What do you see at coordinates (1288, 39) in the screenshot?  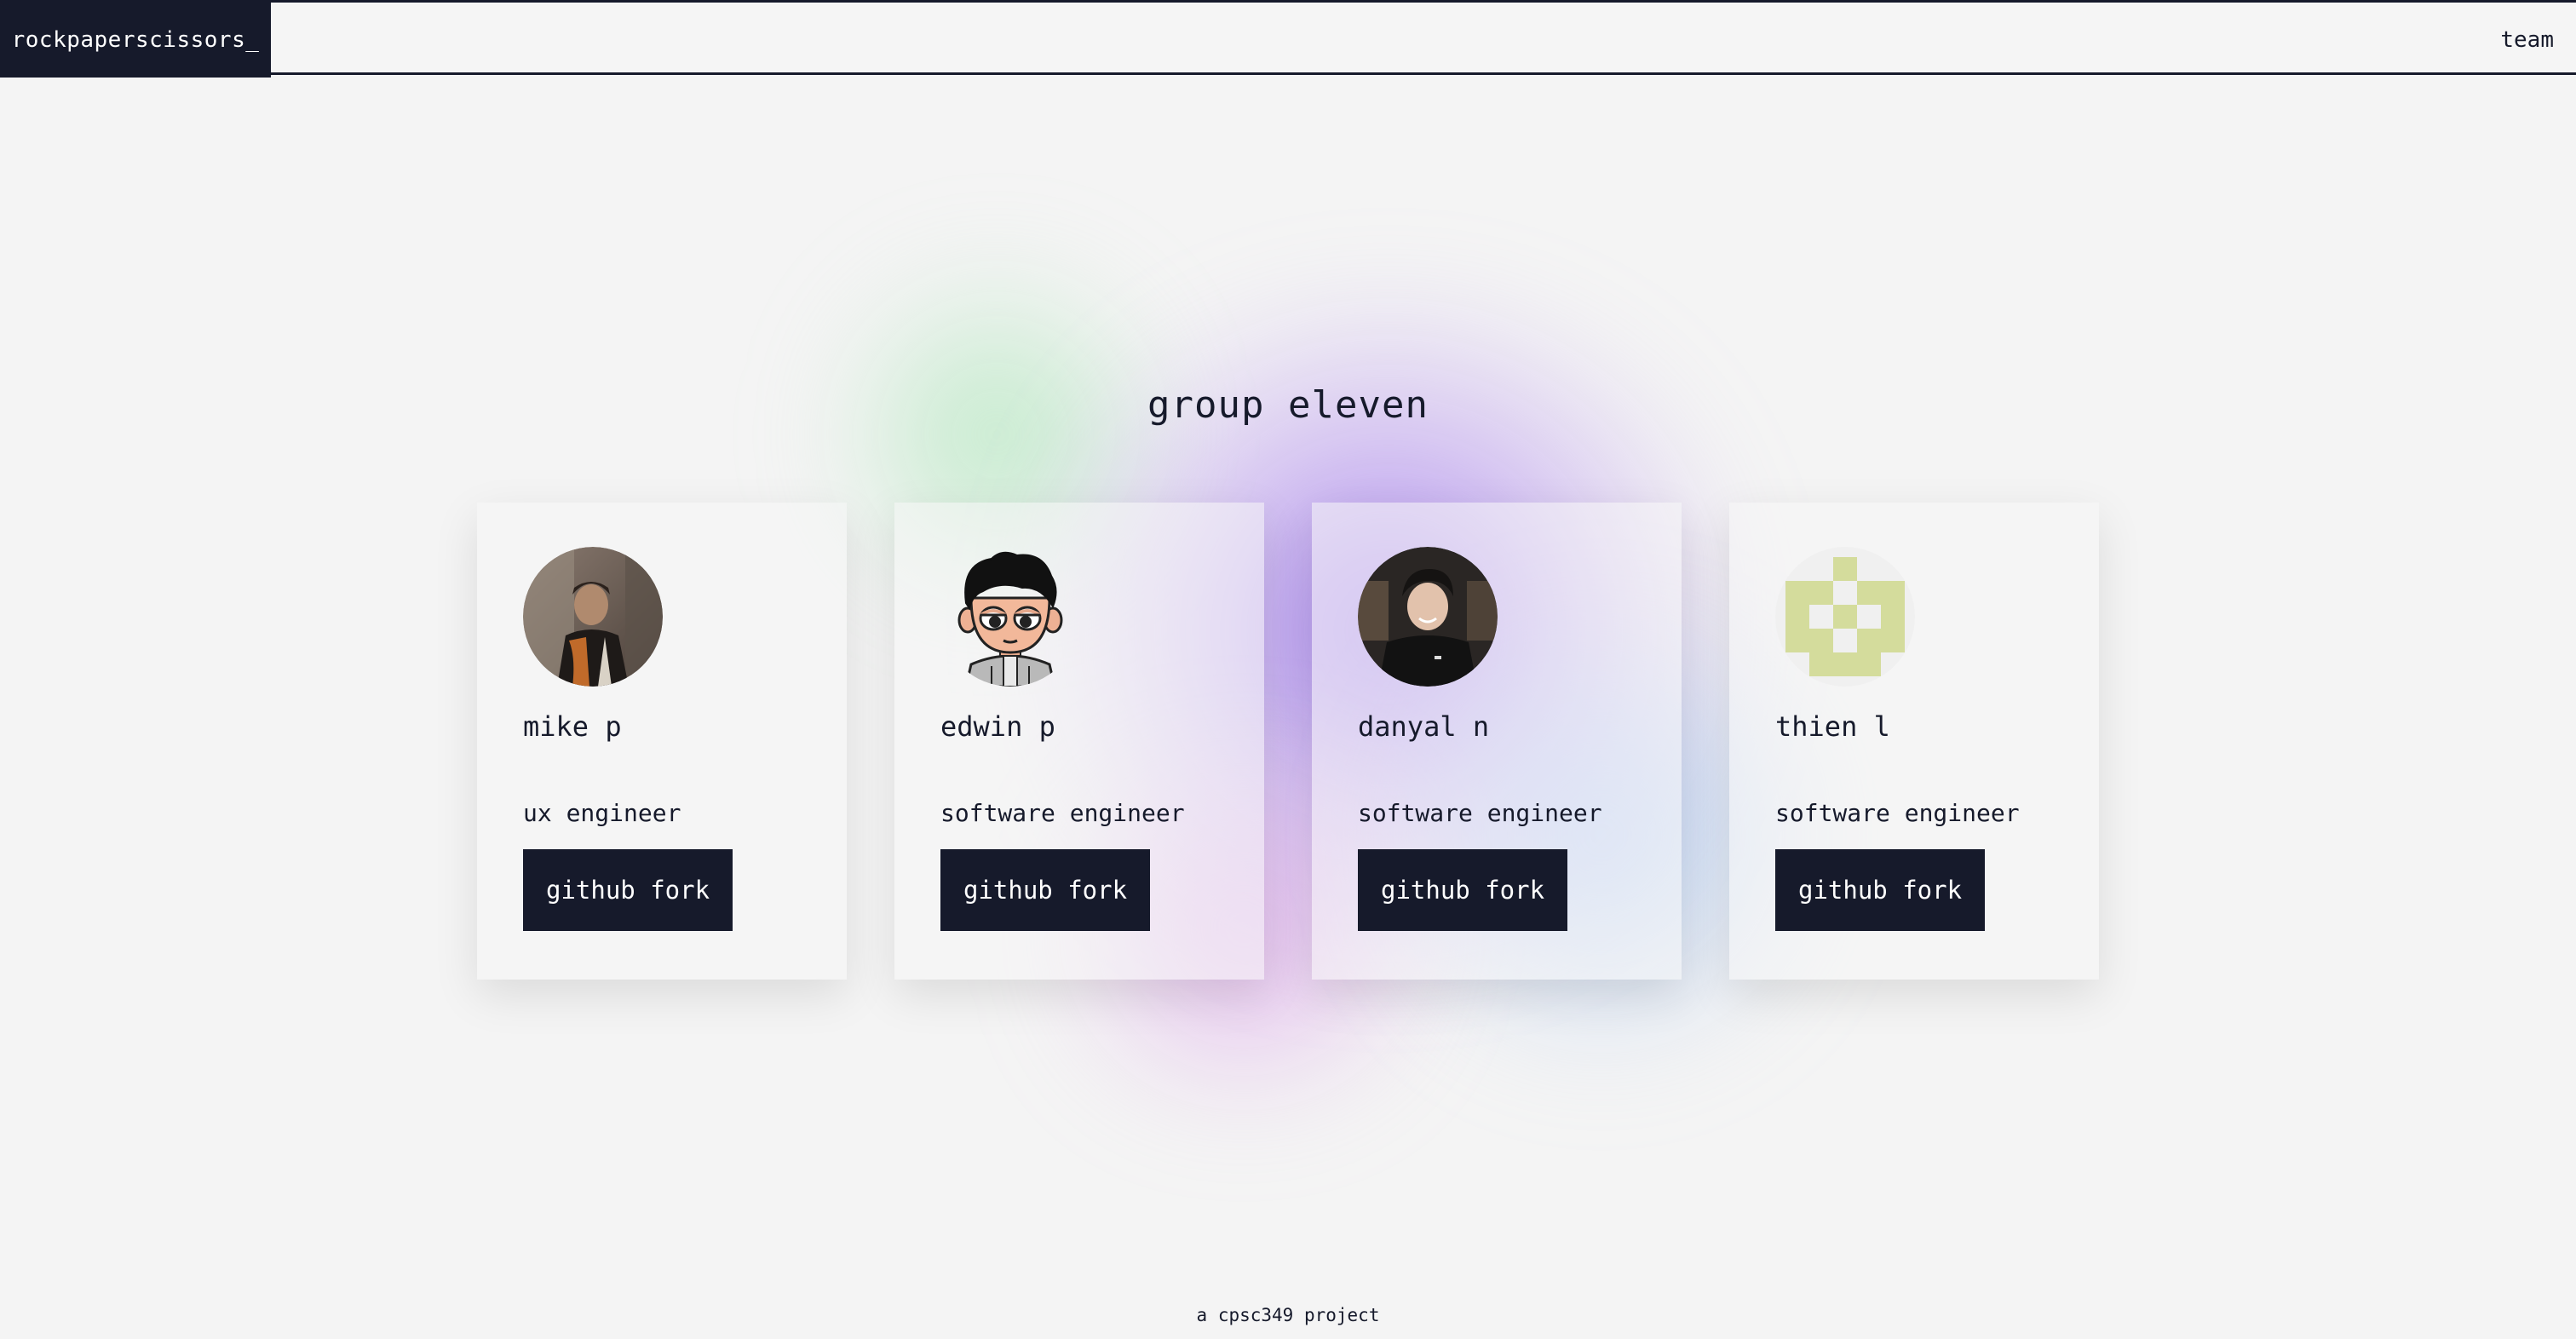 I see `top-navbar: rockpaperscissors_ team` at bounding box center [1288, 39].